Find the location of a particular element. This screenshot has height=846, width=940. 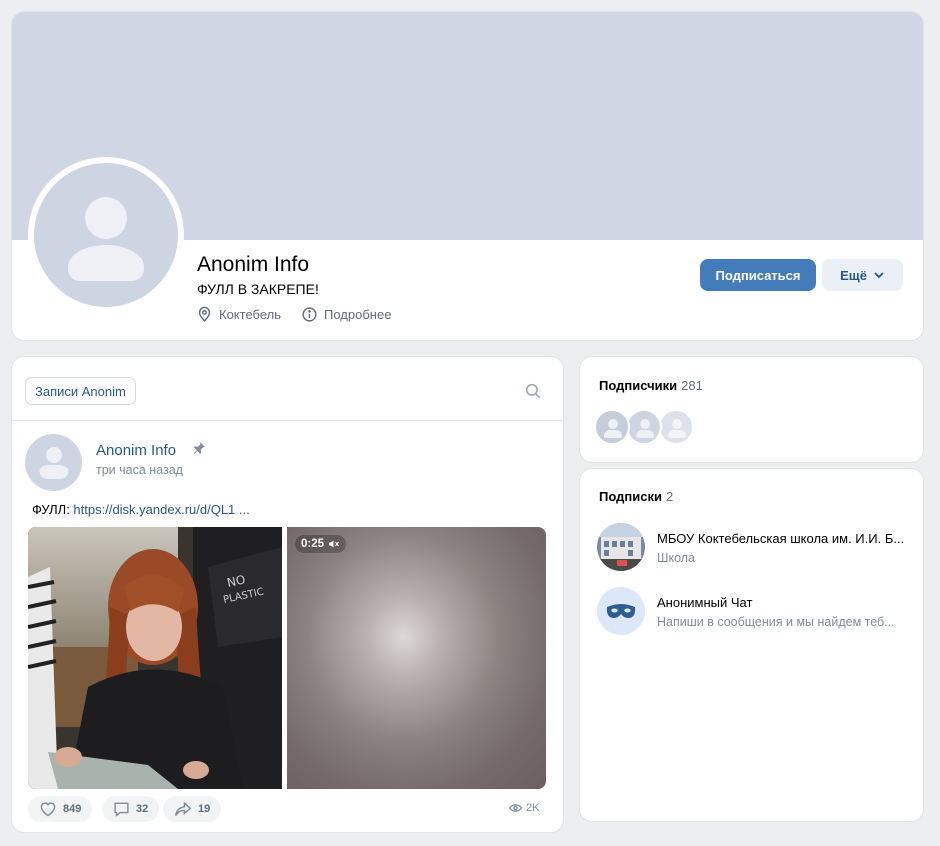

followers-header: Подписчики 281 is located at coordinates (651, 385).